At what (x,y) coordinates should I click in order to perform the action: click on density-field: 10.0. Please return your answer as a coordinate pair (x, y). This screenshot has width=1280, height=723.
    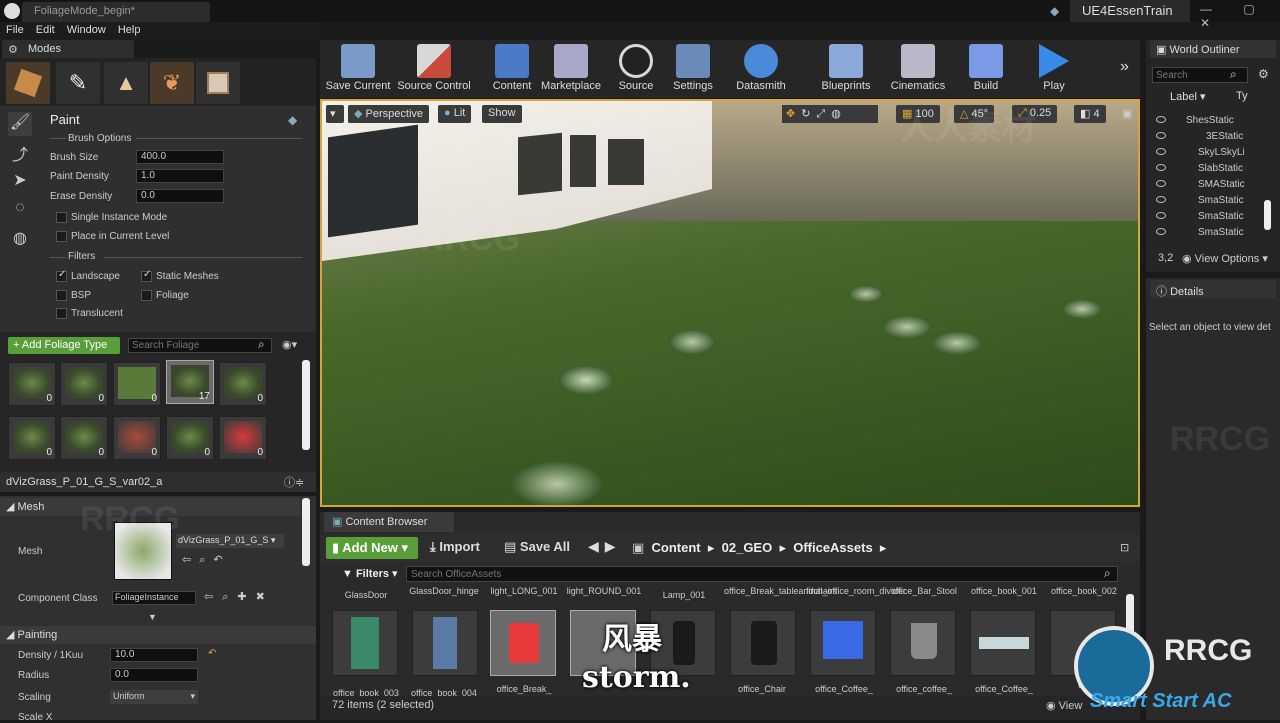
    Looking at the image, I should click on (154, 655).